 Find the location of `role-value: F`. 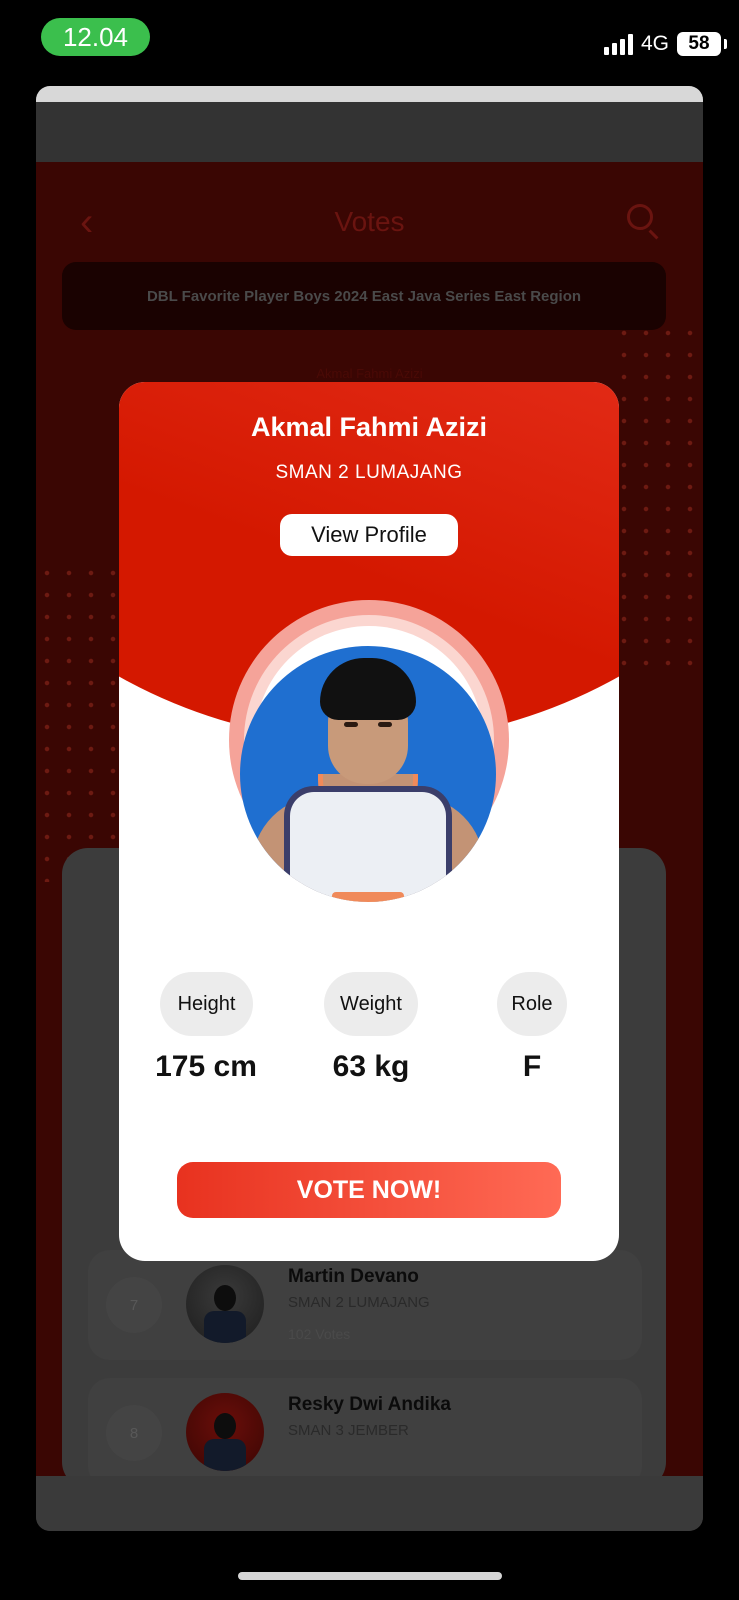

role-value: F is located at coordinates (532, 1066).